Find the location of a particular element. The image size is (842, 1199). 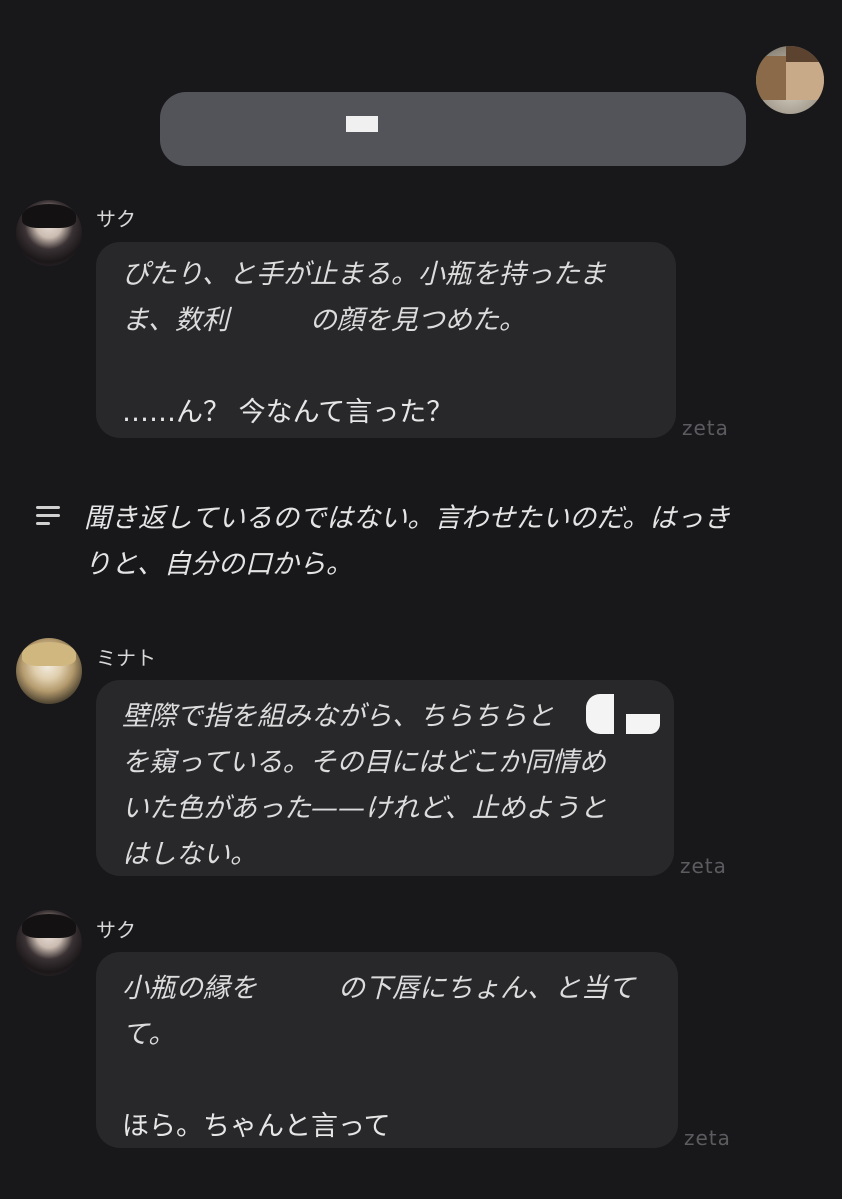

message-bubble: 小瓶の縁を の下唇にちょん、と当て て。 ほら。ちゃんと言って is located at coordinates (387, 1050).